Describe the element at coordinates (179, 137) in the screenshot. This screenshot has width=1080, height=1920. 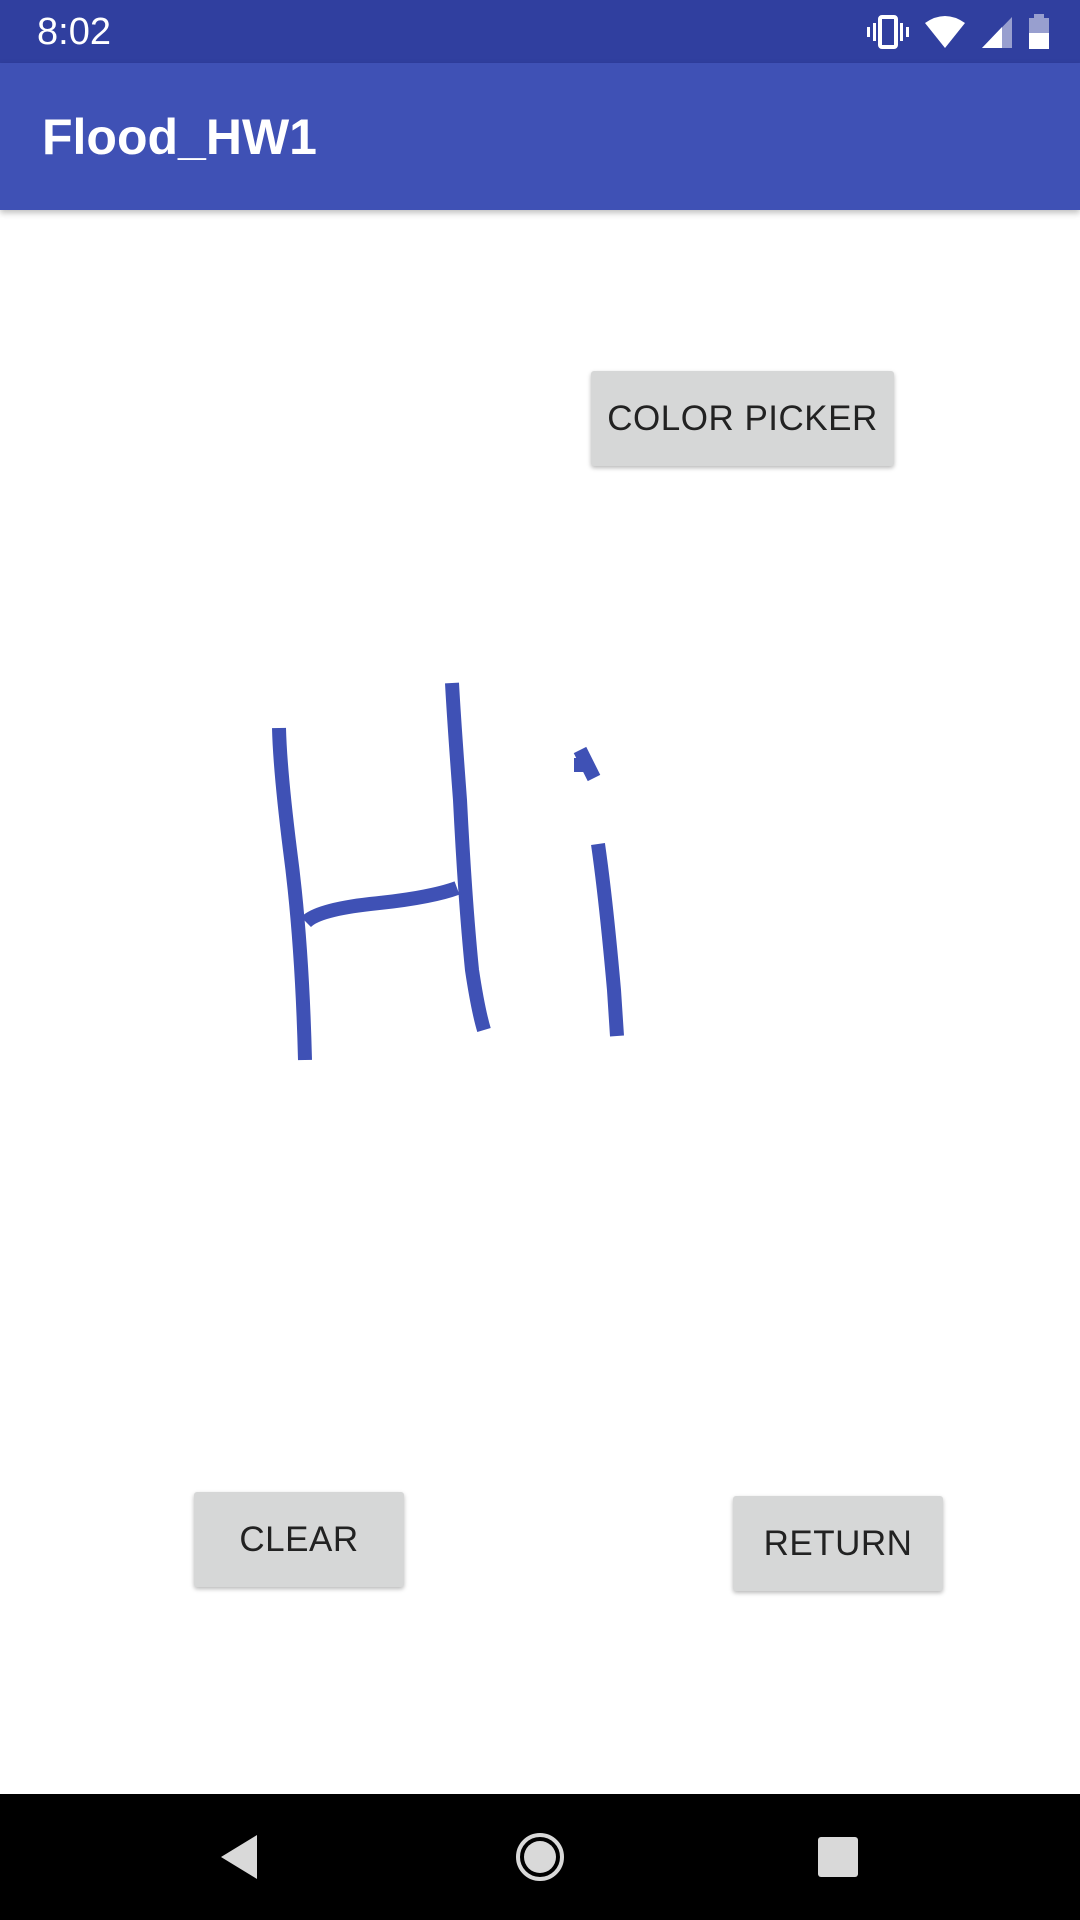
I see `app-title: Flood_HW1` at that location.